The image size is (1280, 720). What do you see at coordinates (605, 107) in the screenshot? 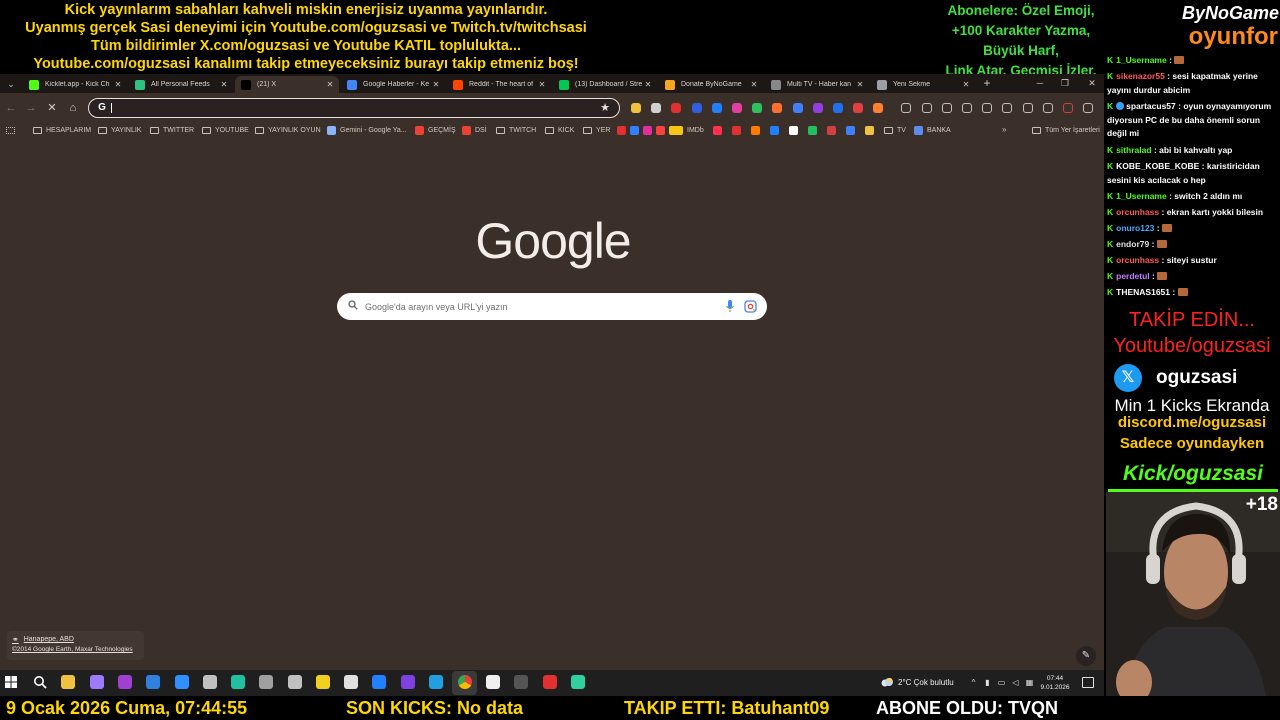
I see `bookmark-star-icon: ★` at bounding box center [605, 107].